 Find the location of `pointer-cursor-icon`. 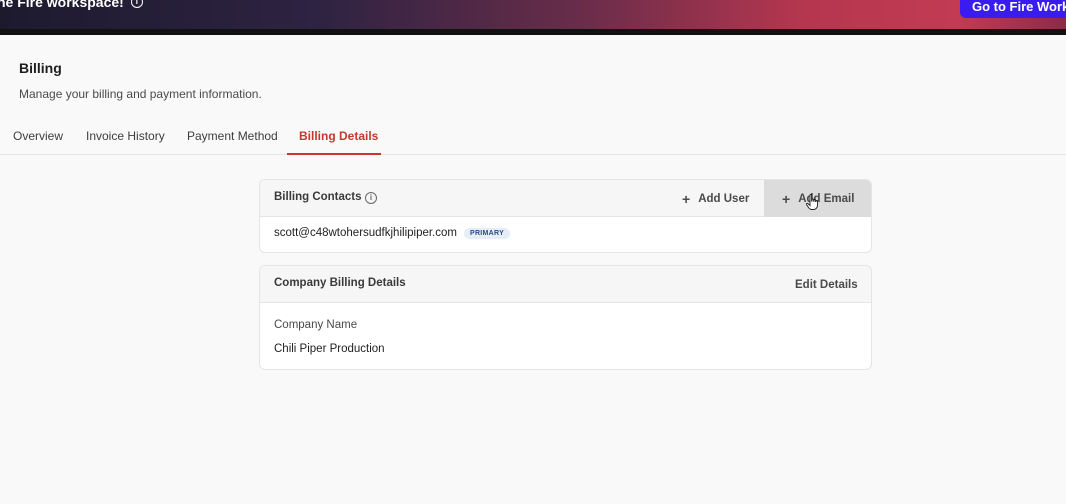

pointer-cursor-icon is located at coordinates (812, 202).